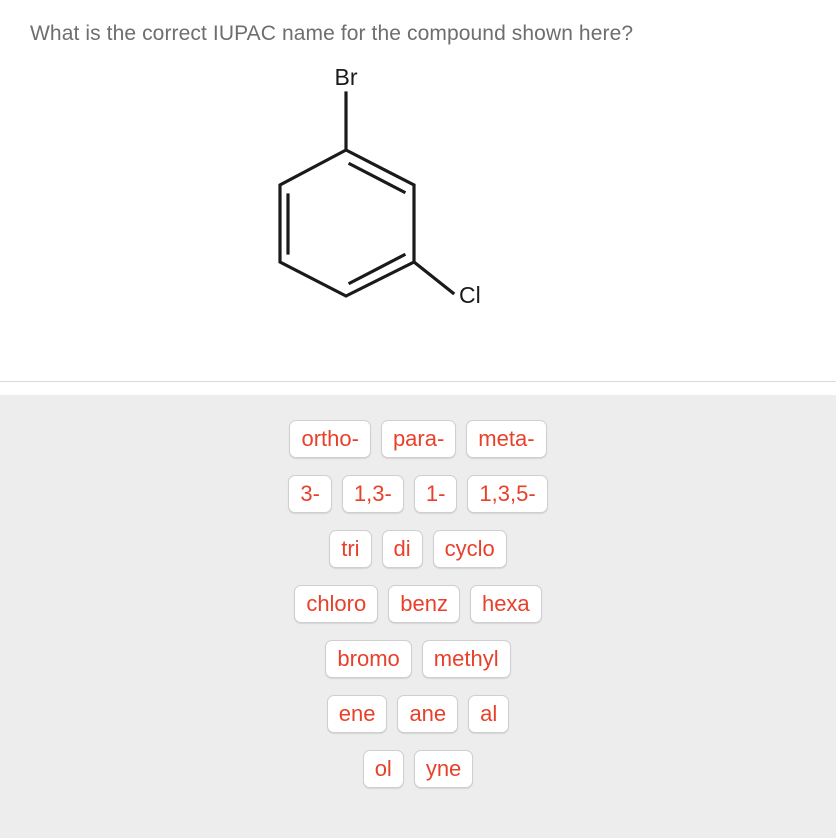 The height and width of the screenshot is (839, 836). I want to click on answer-tile-1-3-5: 1,3,5-, so click(507, 494).